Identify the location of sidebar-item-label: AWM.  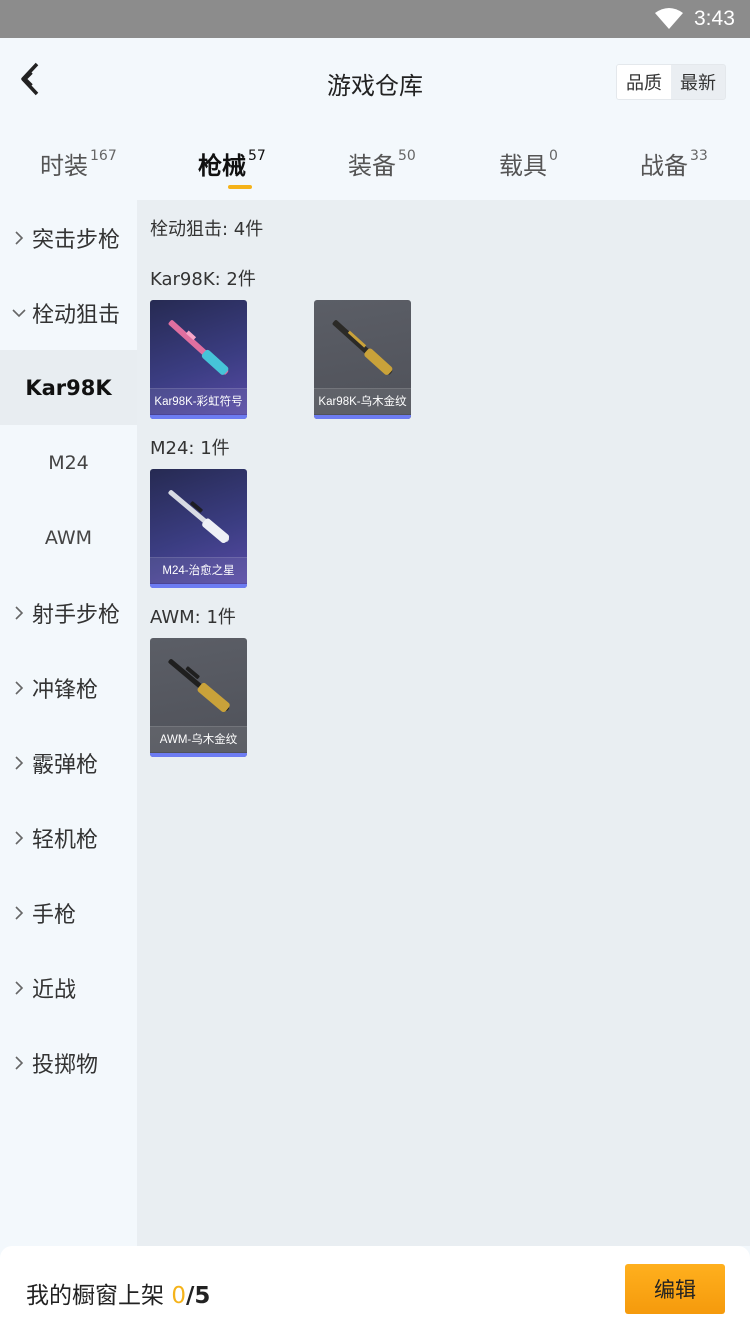
(68, 537).